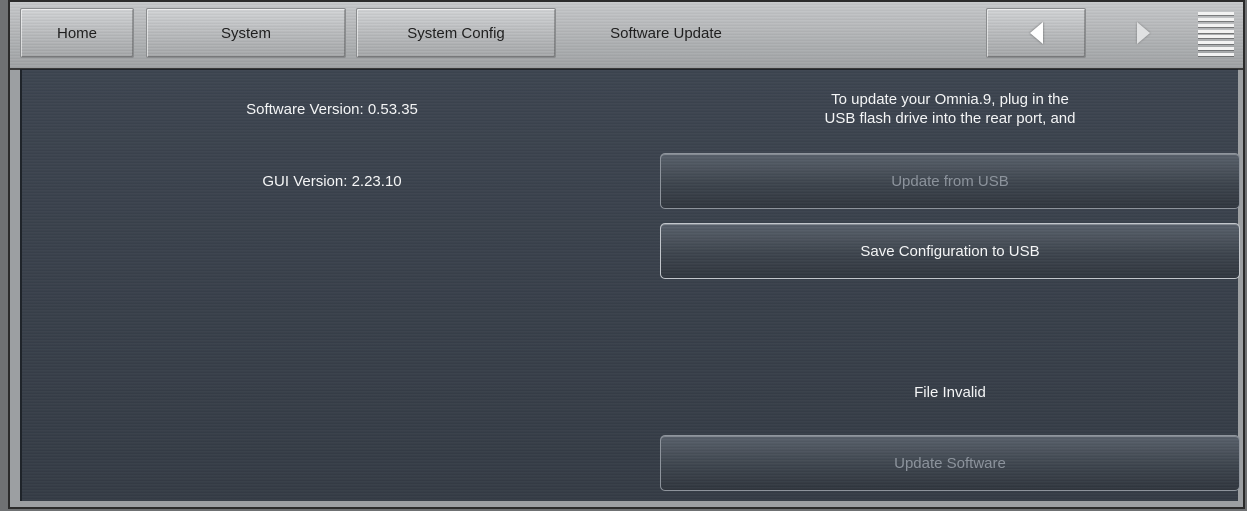 This screenshot has height=511, width=1247. I want to click on gui-version: GUI Version: 2.23.10, so click(332, 181).